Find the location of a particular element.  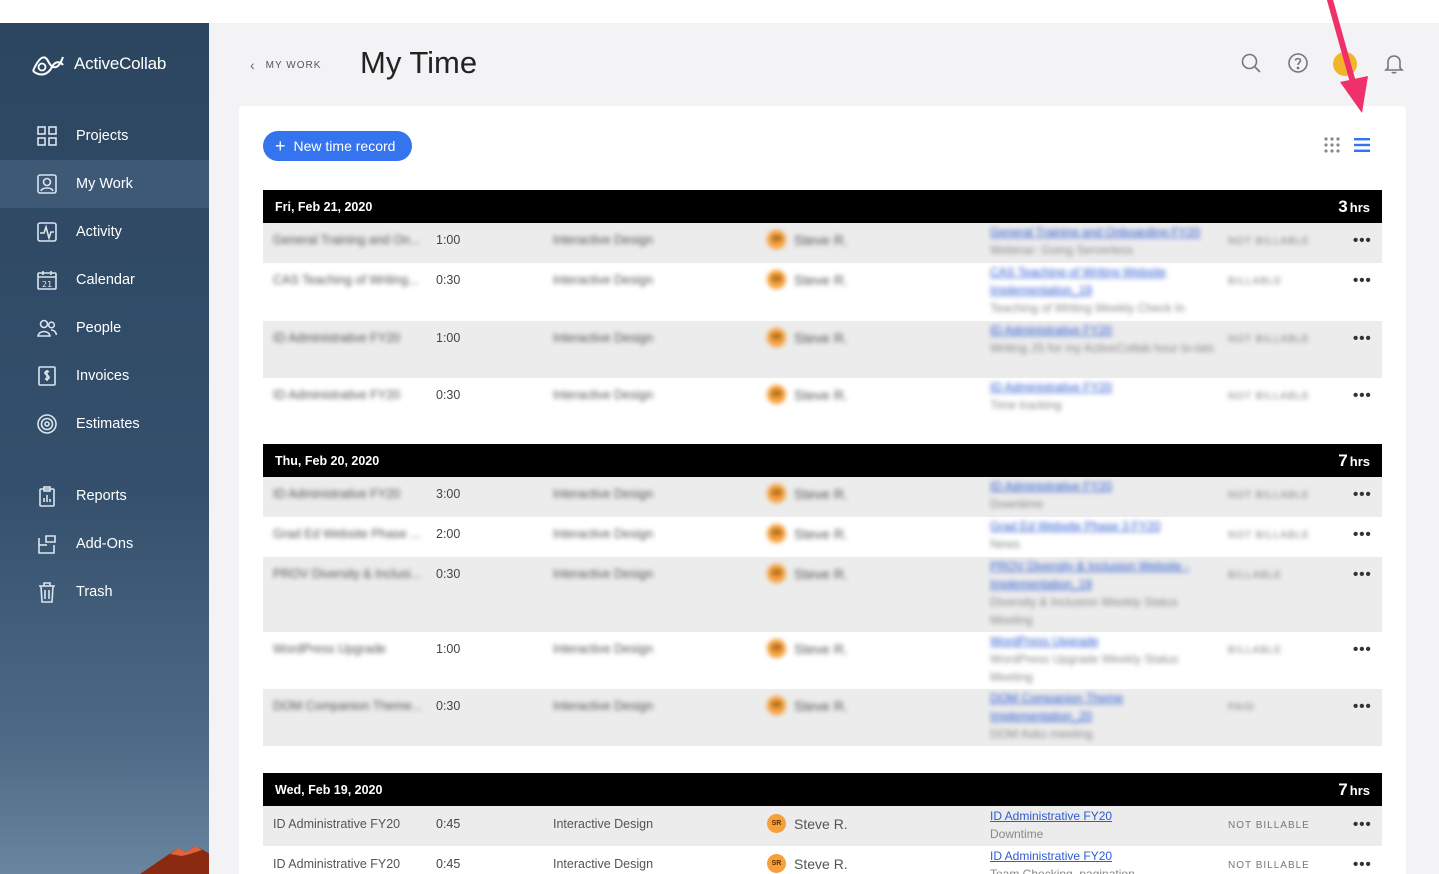

billing-status: PAID is located at coordinates (1241, 707).